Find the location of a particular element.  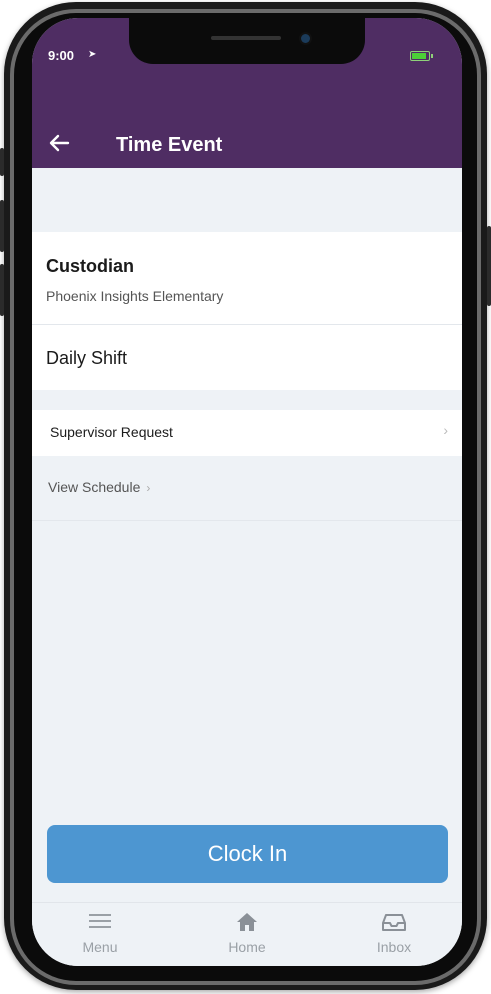

side-button-mute is located at coordinates (2, 162).